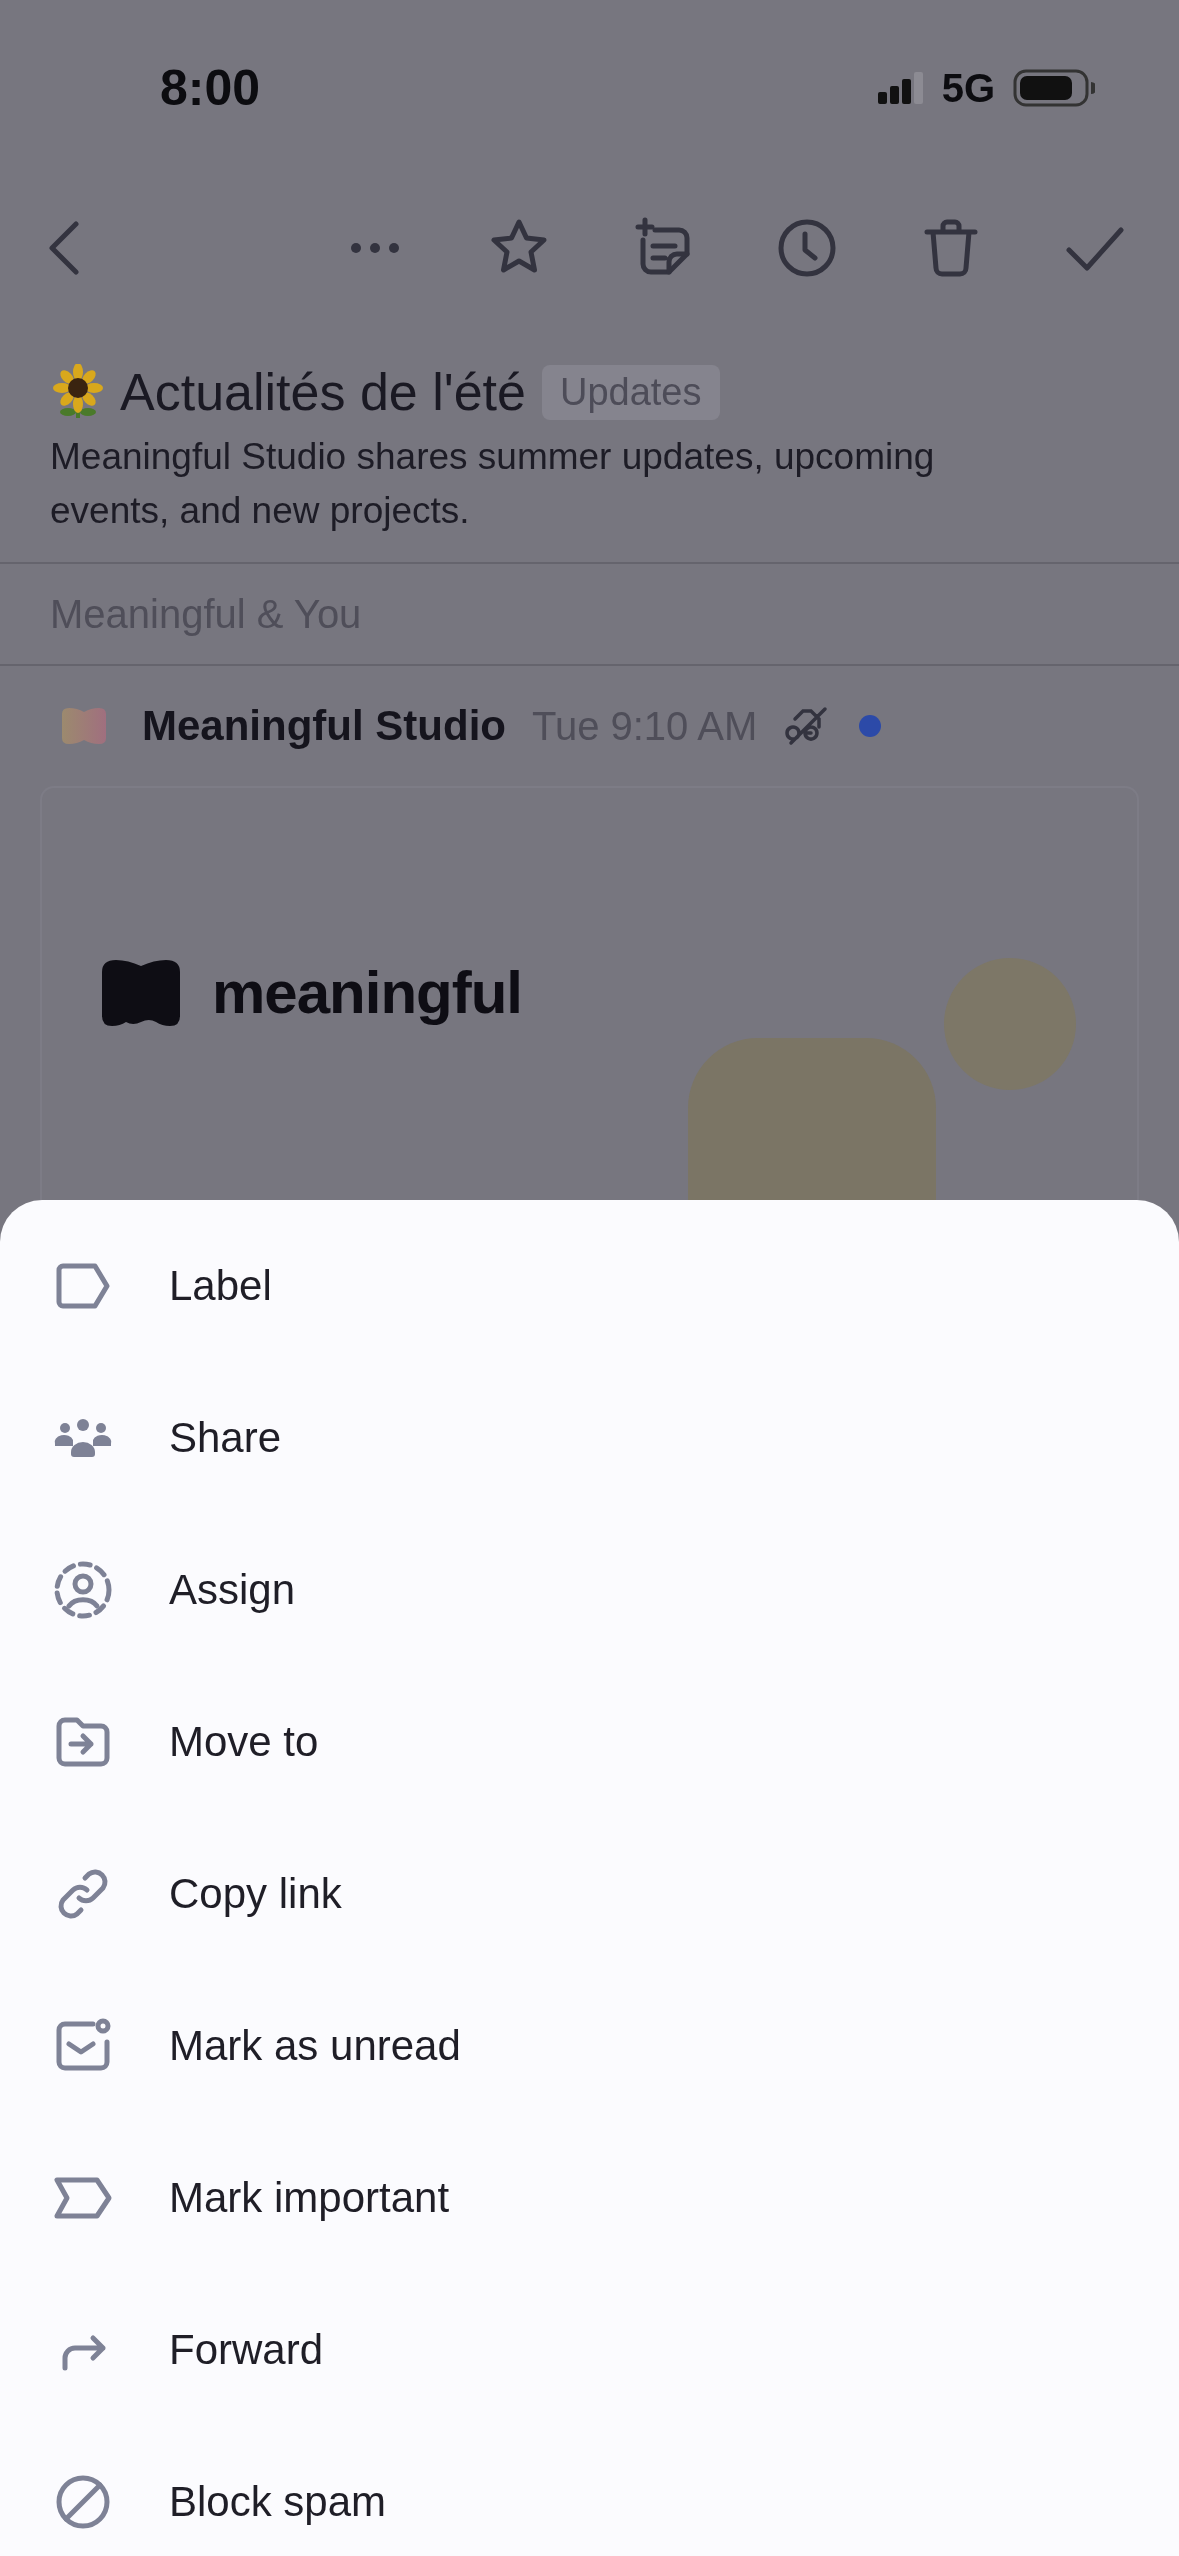 This screenshot has height=2556, width=1179. I want to click on signal-icon, so click(900, 88).